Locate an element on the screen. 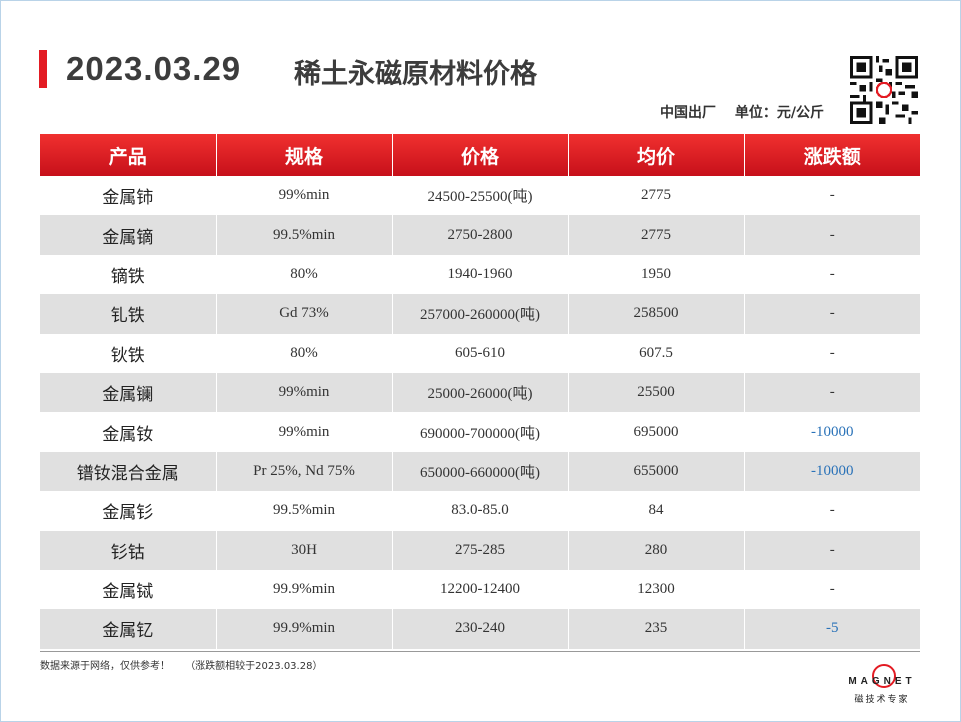  column-header-price: 价格 is located at coordinates (479, 155).